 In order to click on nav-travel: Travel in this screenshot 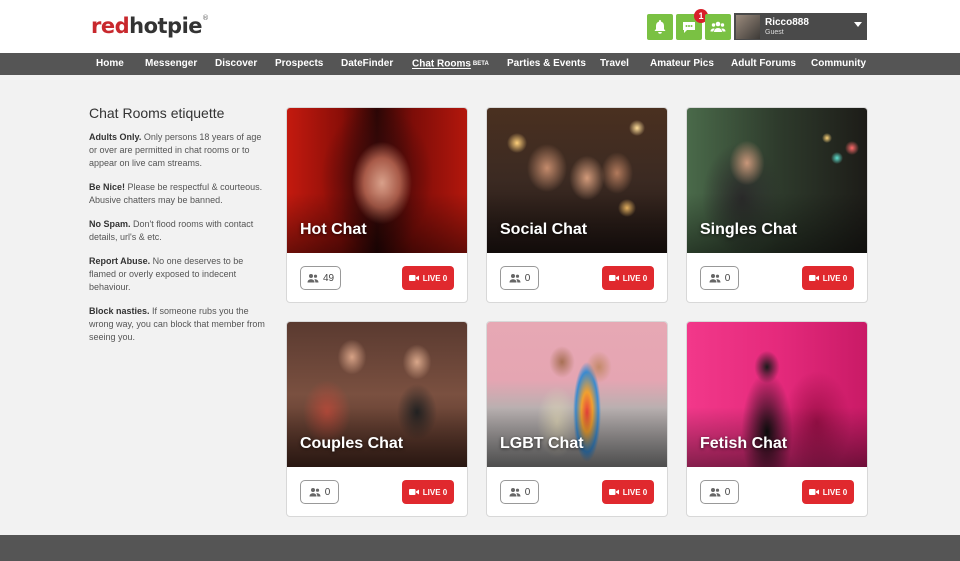, I will do `click(614, 64)`.